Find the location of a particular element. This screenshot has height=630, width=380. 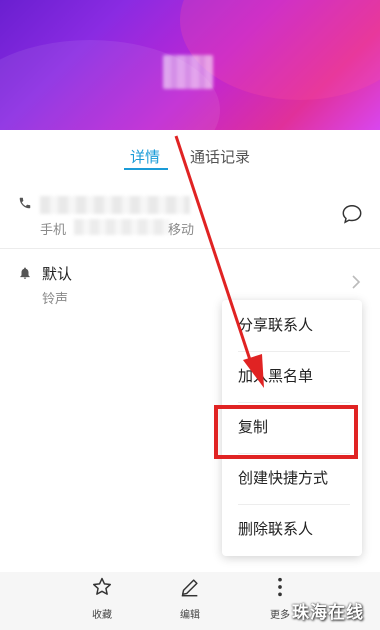

favorite-label: 收藏 is located at coordinates (102, 615).